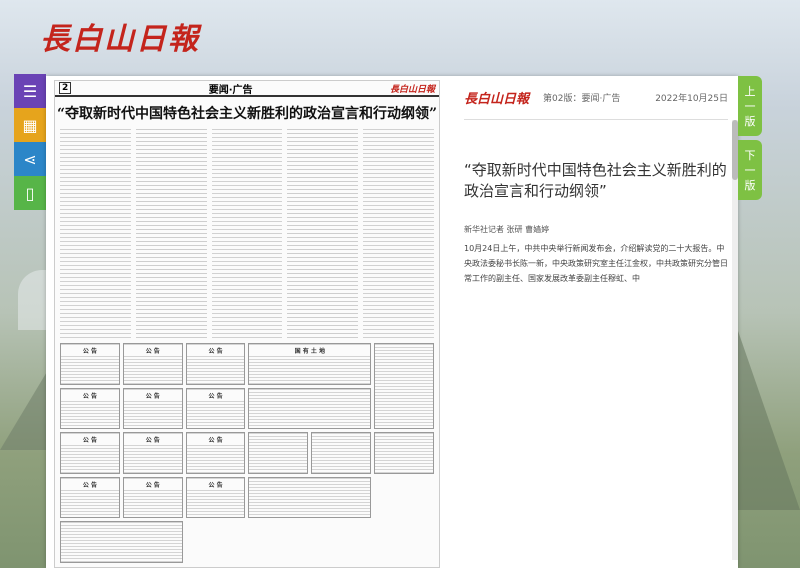 This screenshot has width=800, height=568. Describe the element at coordinates (120, 36) in the screenshot. I see `site-logo: 長白山日報` at that location.